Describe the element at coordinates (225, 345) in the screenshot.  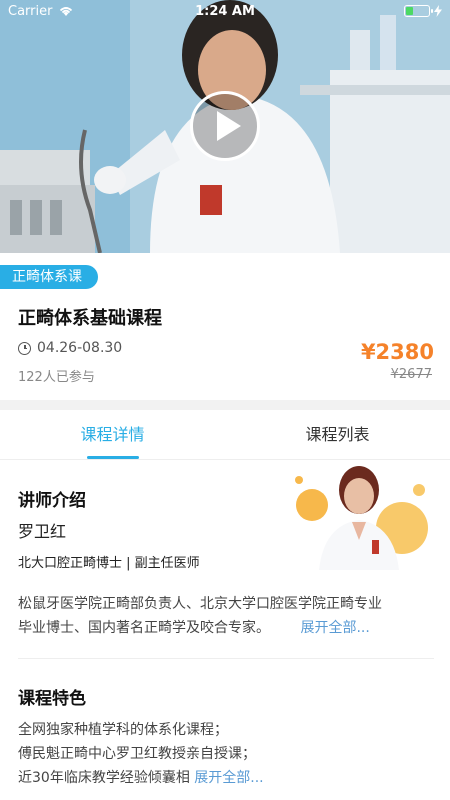
I see `course-info: 正畸体系基础课程 04.26-08.30 122人已参与 ¥2380 ¥2677` at that location.